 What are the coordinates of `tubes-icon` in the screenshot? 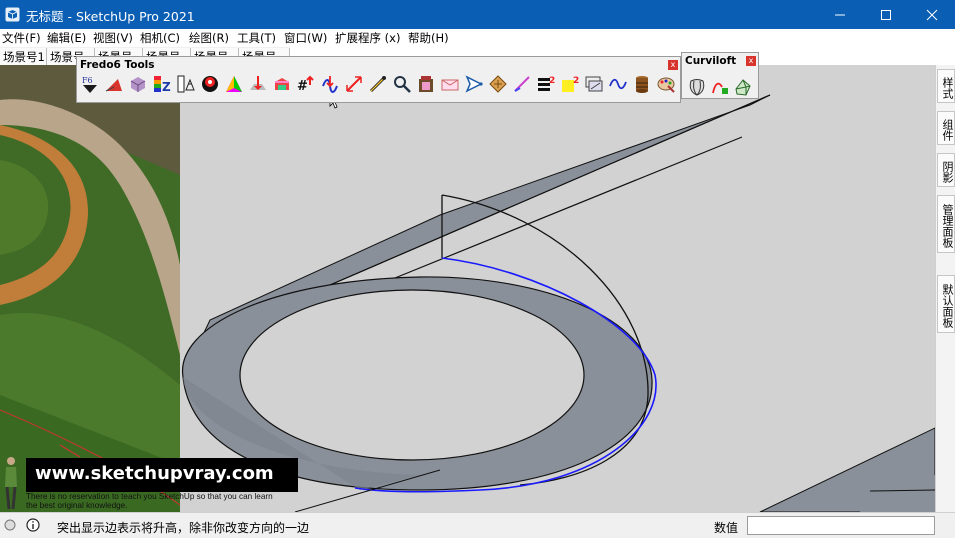 It's located at (378, 84).